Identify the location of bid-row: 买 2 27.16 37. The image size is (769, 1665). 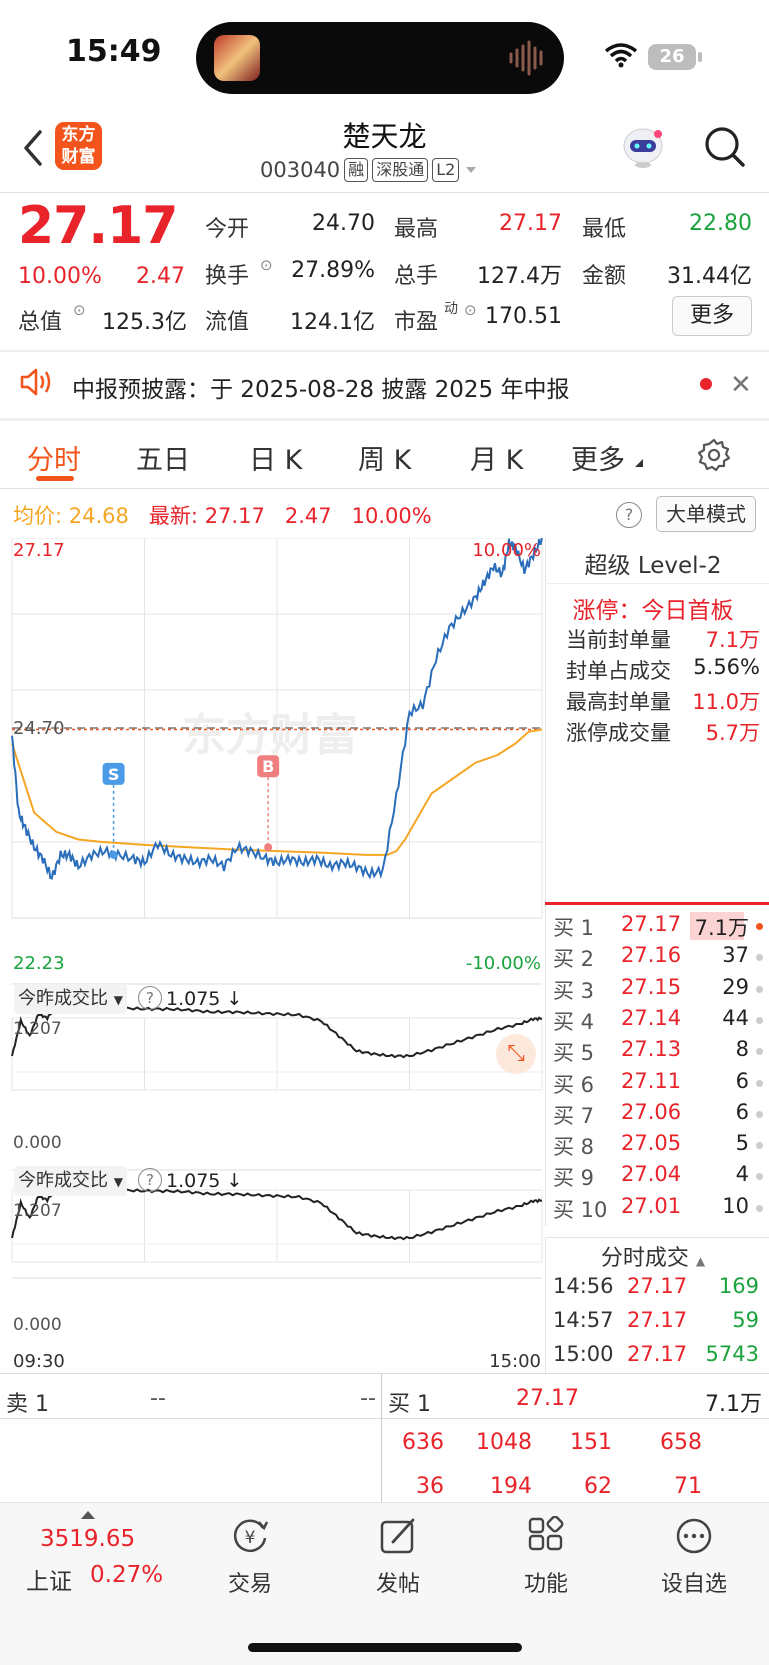
(658, 958).